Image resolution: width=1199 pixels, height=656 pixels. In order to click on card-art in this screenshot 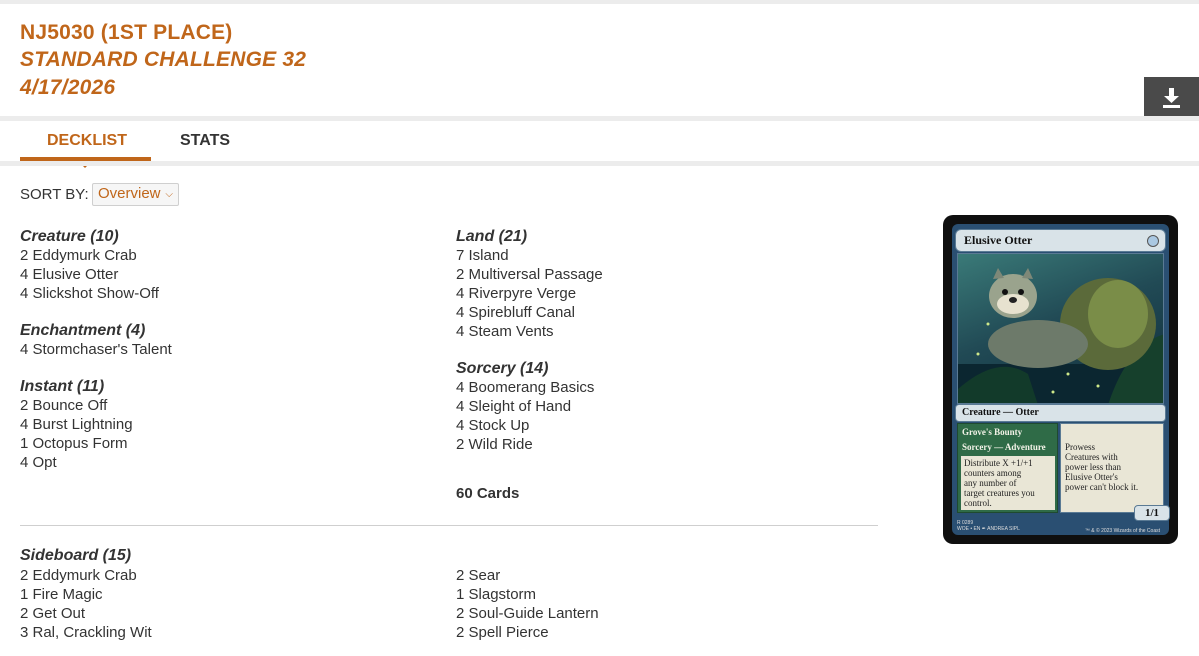, I will do `click(1060, 328)`.